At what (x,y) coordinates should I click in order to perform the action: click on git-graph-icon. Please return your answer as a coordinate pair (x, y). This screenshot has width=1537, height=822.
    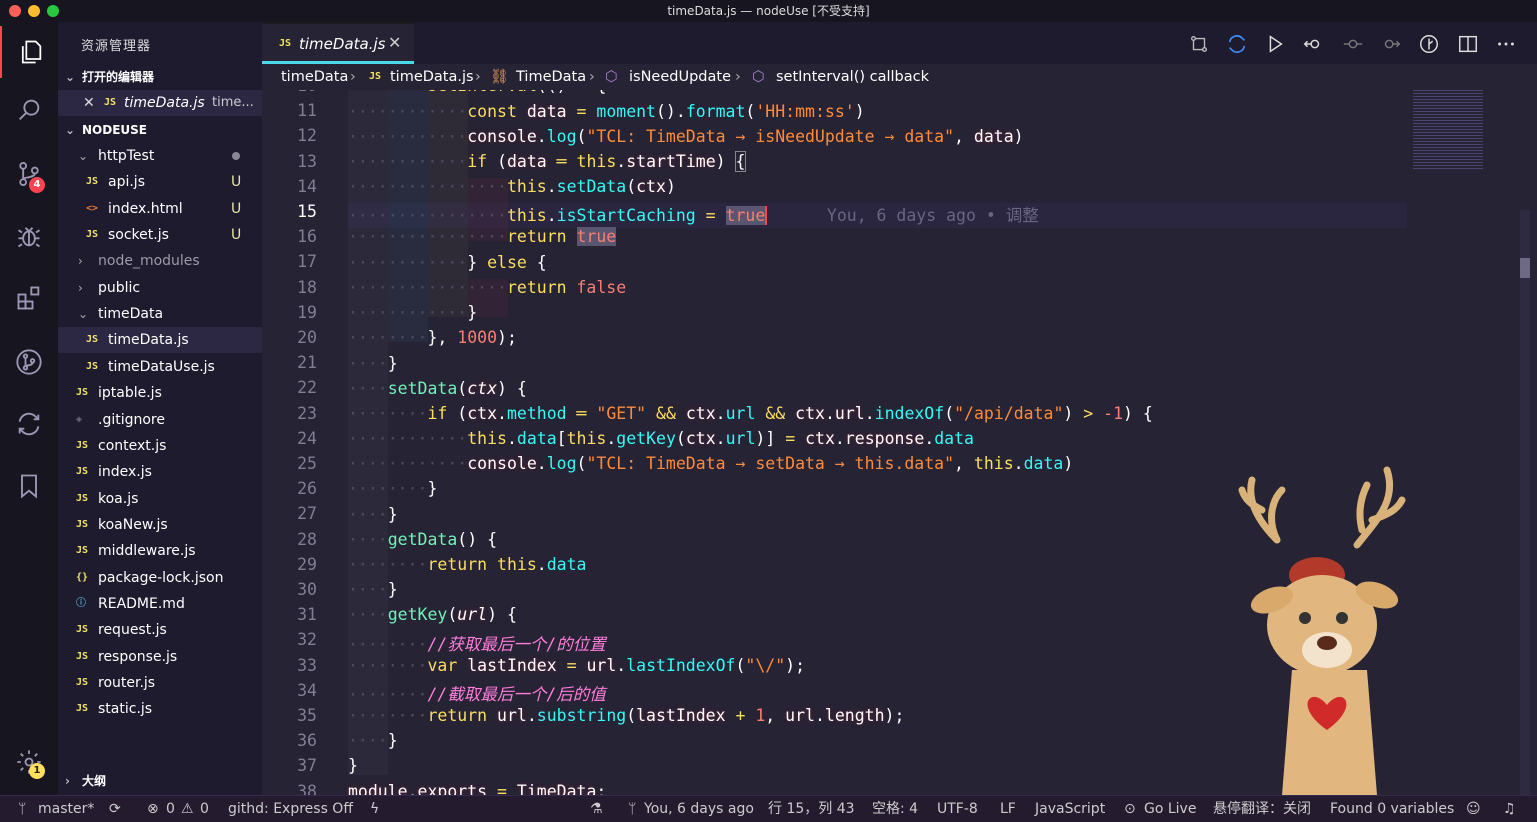
    Looking at the image, I should click on (29, 362).